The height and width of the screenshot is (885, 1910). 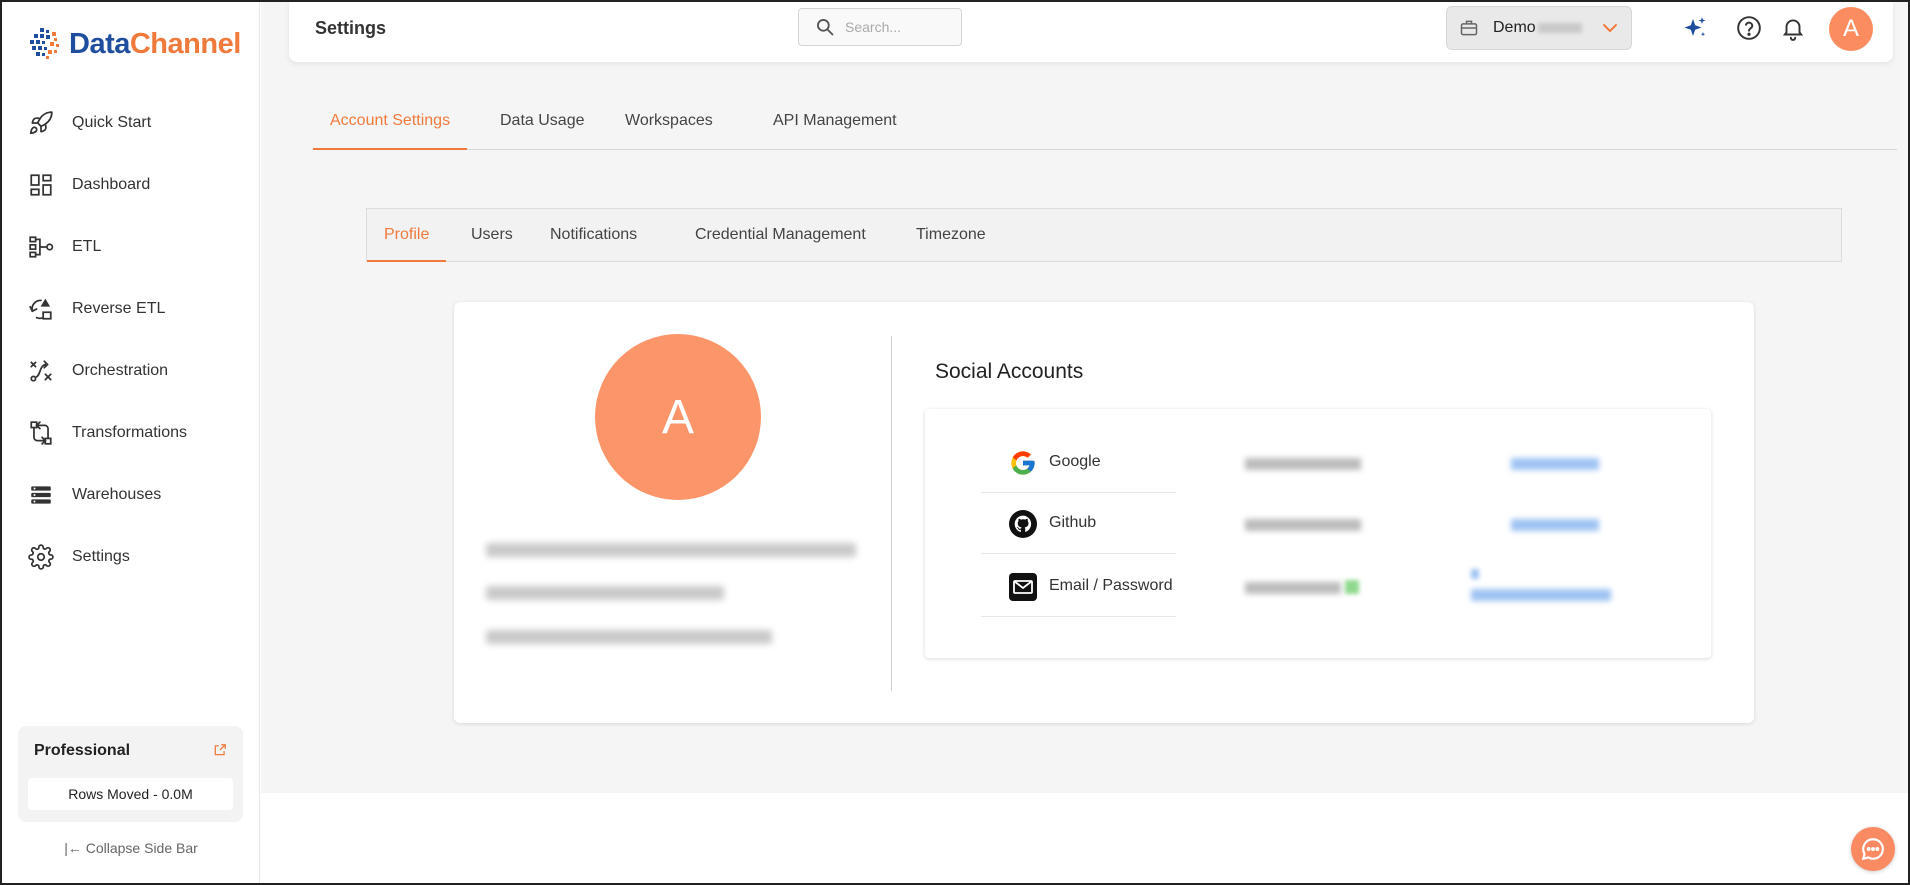 I want to click on search-box, so click(x=880, y=27).